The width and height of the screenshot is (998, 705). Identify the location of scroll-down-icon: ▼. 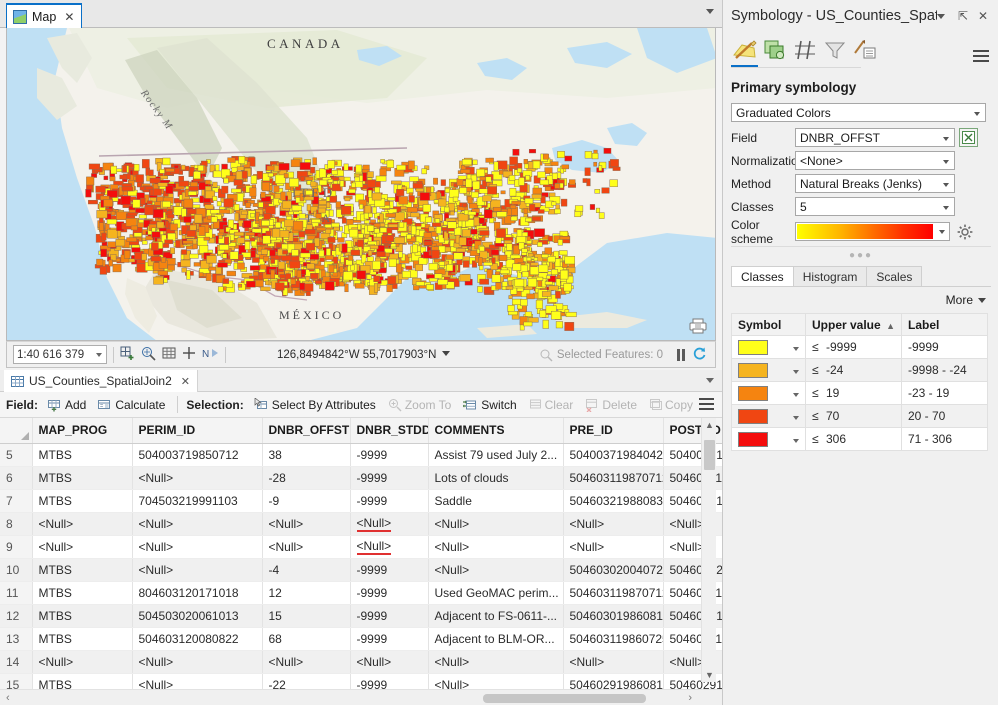
(709, 675).